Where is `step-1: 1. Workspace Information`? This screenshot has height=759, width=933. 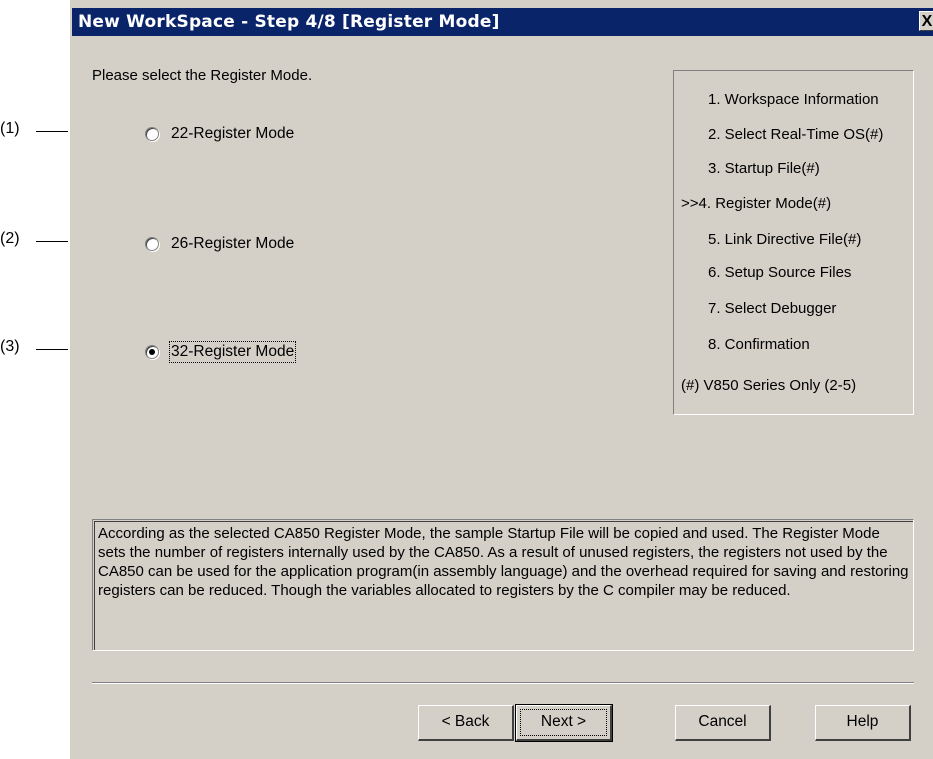
step-1: 1. Workspace Information is located at coordinates (793, 99).